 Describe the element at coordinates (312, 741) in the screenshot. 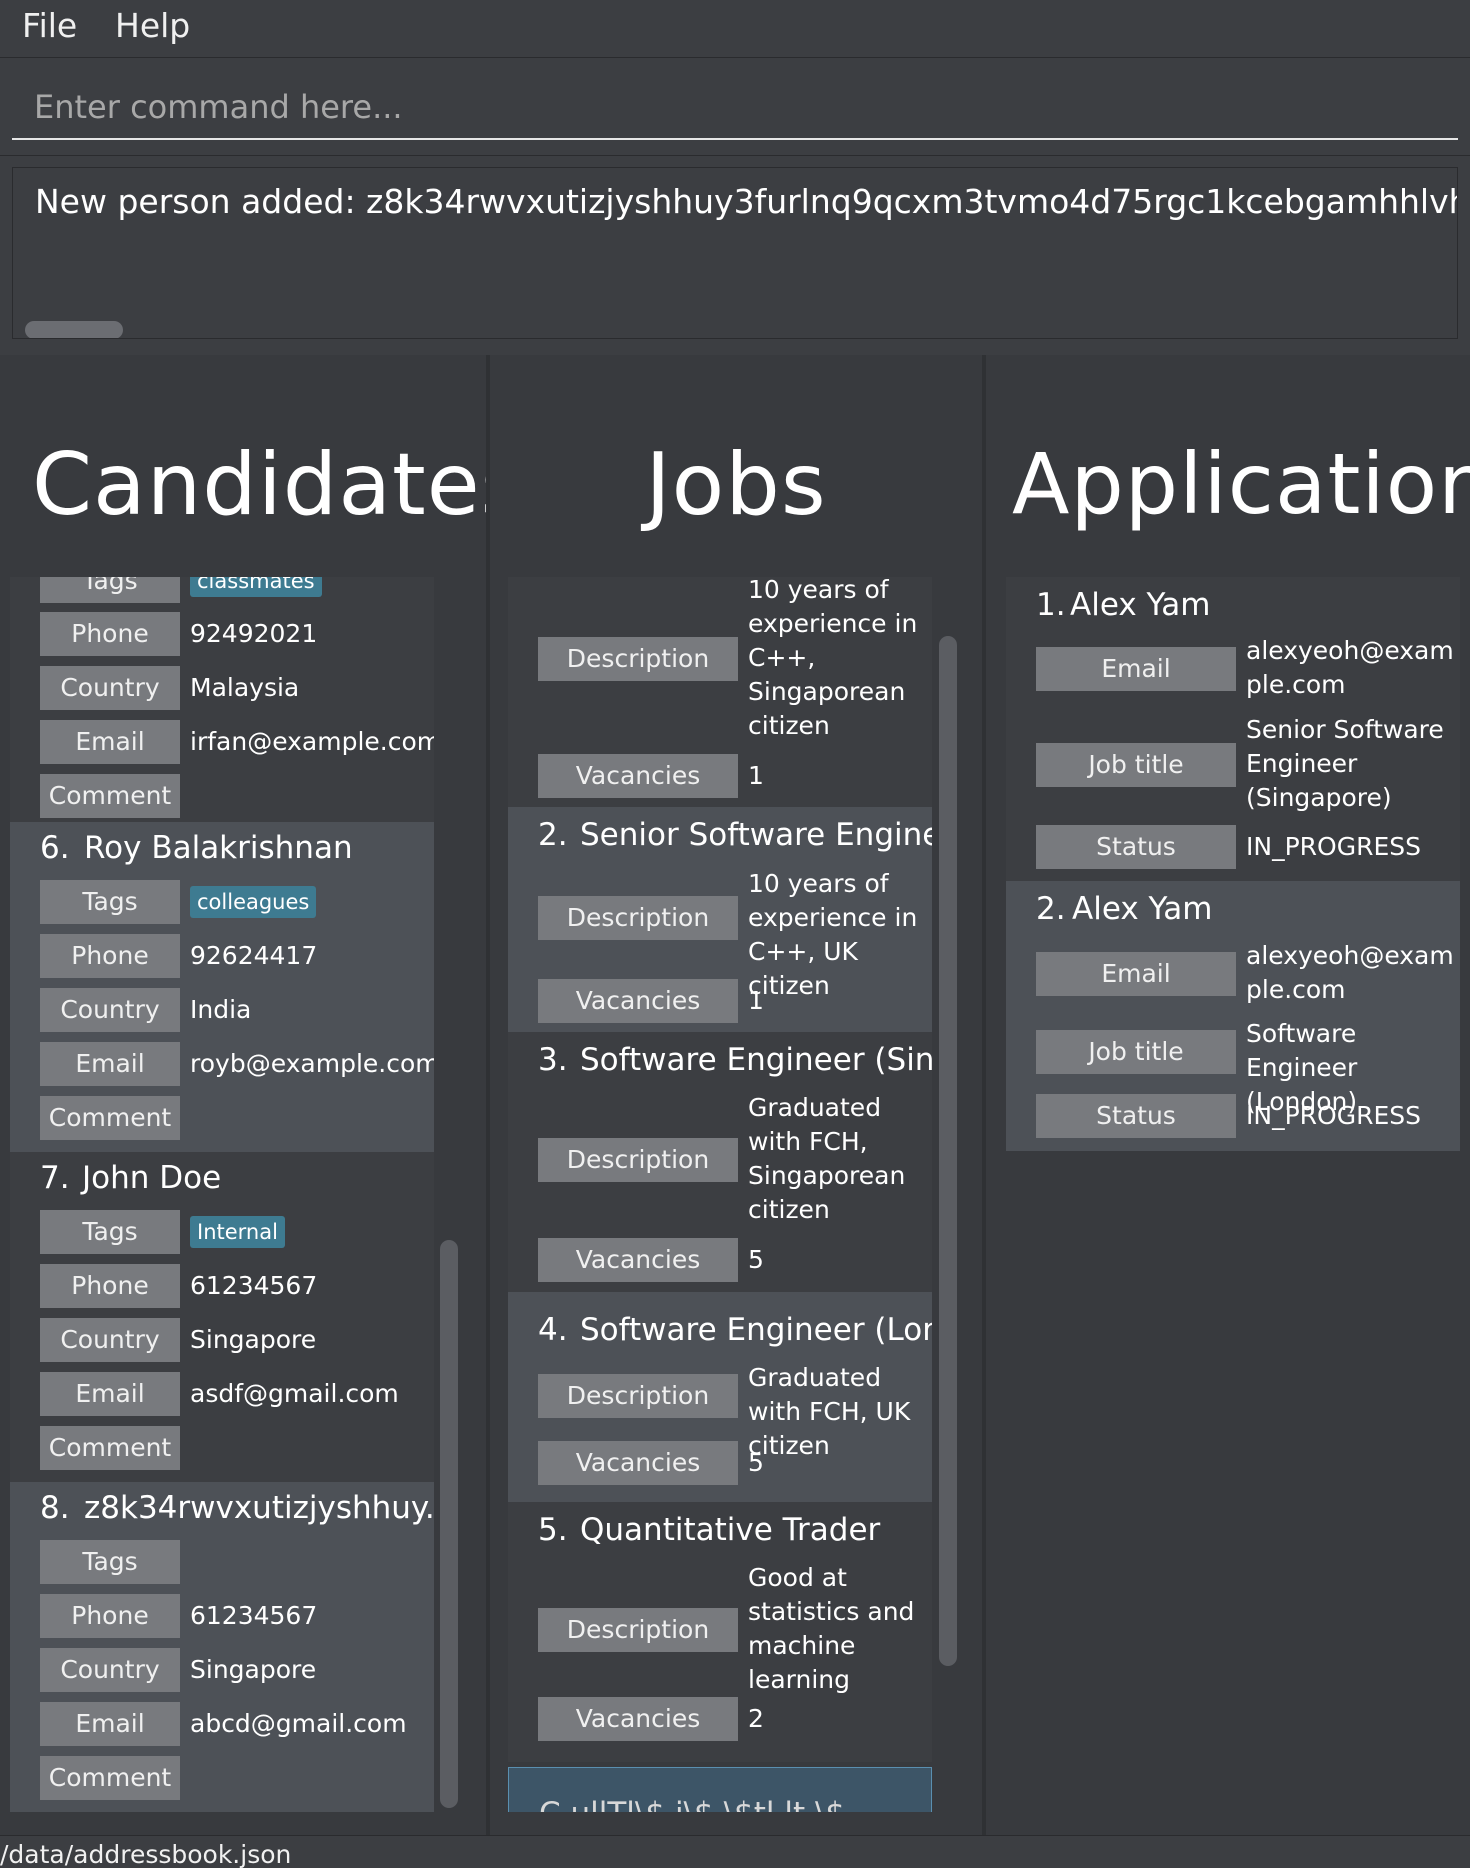

I see `email-value: irfan@example.com` at that location.